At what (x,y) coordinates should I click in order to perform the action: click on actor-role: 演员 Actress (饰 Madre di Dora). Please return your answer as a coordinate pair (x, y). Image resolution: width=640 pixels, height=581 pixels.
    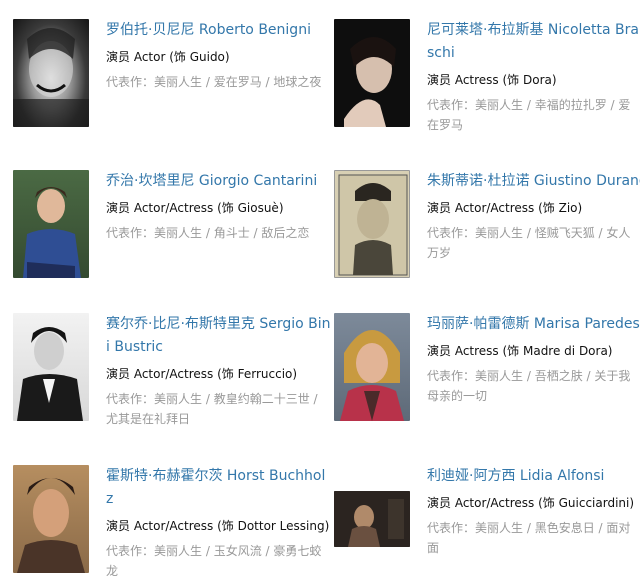
    Looking at the image, I should click on (520, 351).